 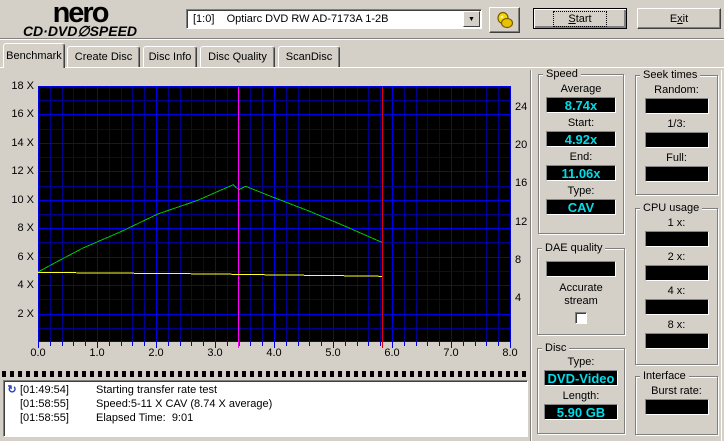 I want to click on seek-random-label: Random:, so click(x=676, y=90).